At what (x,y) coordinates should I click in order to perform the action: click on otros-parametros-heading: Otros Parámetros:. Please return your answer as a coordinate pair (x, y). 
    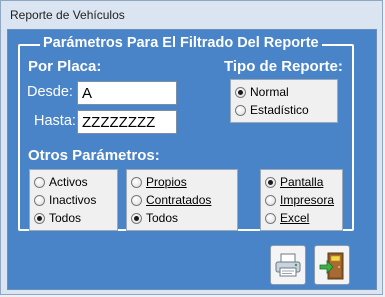
    Looking at the image, I should click on (94, 155).